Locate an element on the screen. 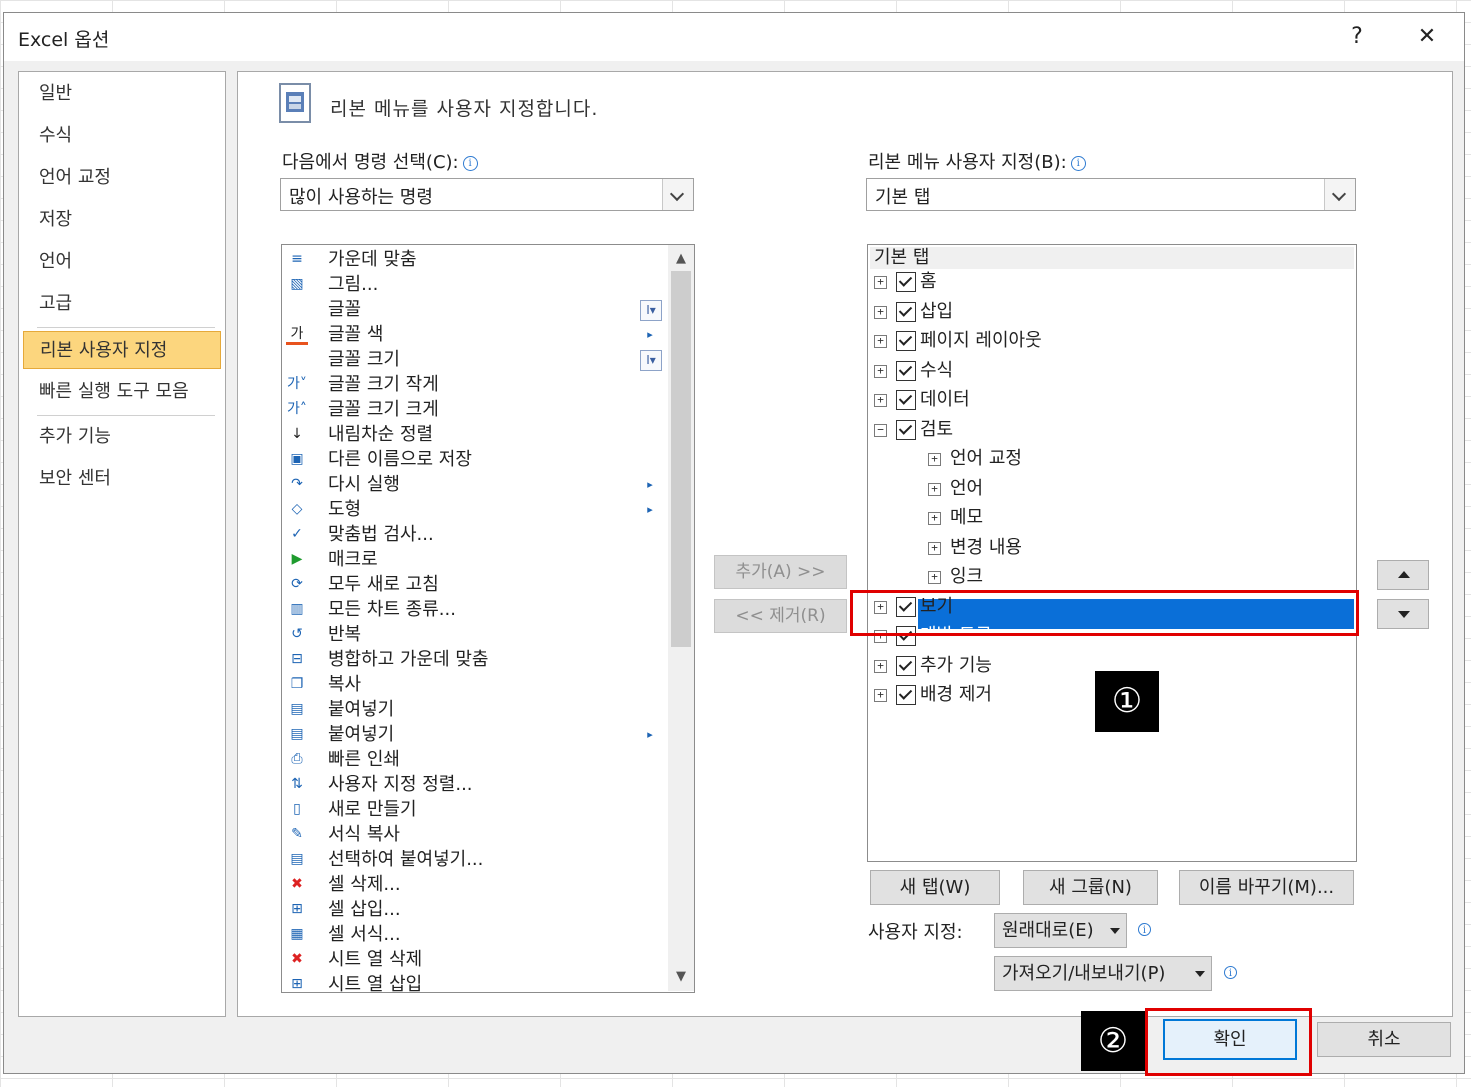 This screenshot has width=1471, height=1087. commands-scrollbar: ▲ ▼ is located at coordinates (681, 618).